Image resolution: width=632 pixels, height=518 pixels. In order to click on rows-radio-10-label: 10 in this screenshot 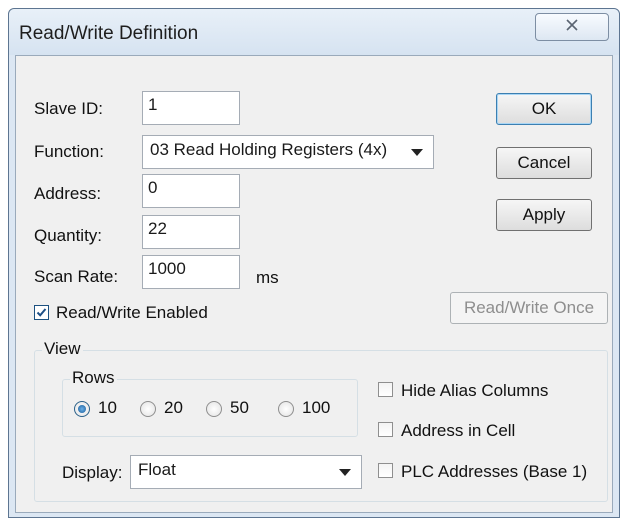, I will do `click(107, 408)`.